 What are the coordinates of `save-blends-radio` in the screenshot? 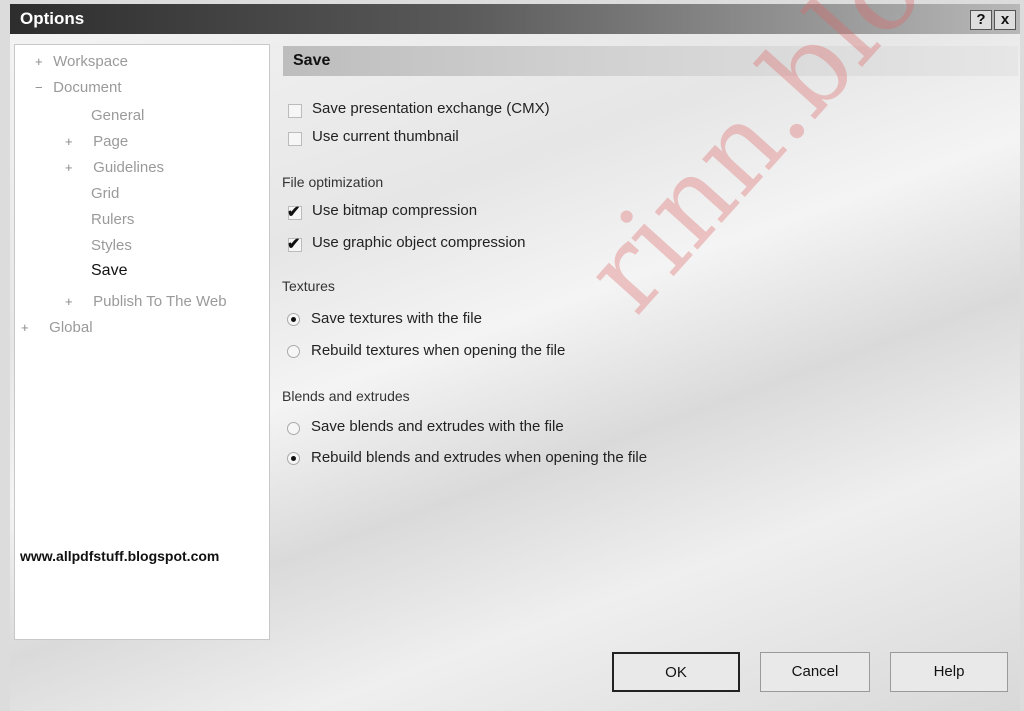 It's located at (293, 428).